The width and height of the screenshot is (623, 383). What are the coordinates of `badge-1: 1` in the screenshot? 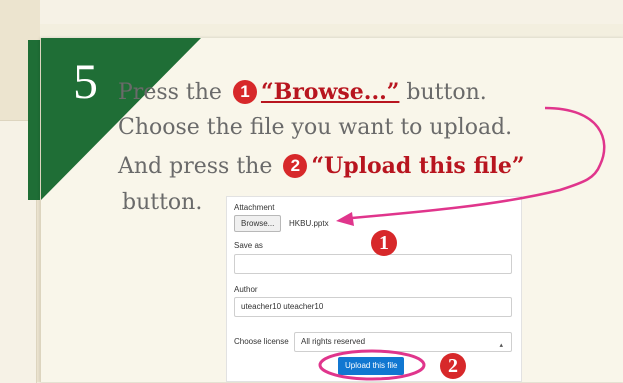 It's located at (384, 243).